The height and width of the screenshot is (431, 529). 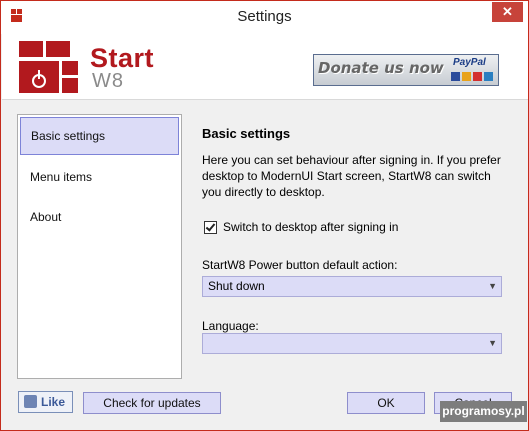 I want to click on credit-cards-icon, so click(x=473, y=77).